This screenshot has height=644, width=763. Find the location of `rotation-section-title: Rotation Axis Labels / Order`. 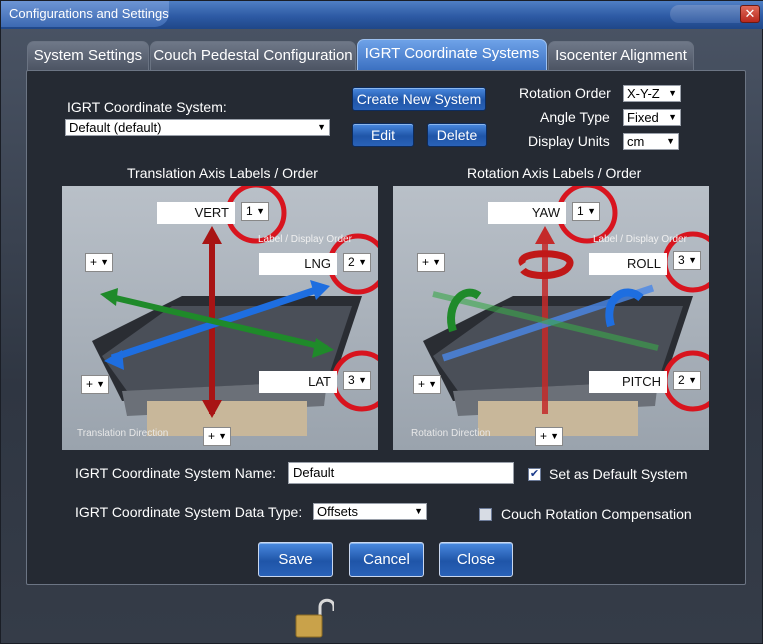

rotation-section-title: Rotation Axis Labels / Order is located at coordinates (554, 173).